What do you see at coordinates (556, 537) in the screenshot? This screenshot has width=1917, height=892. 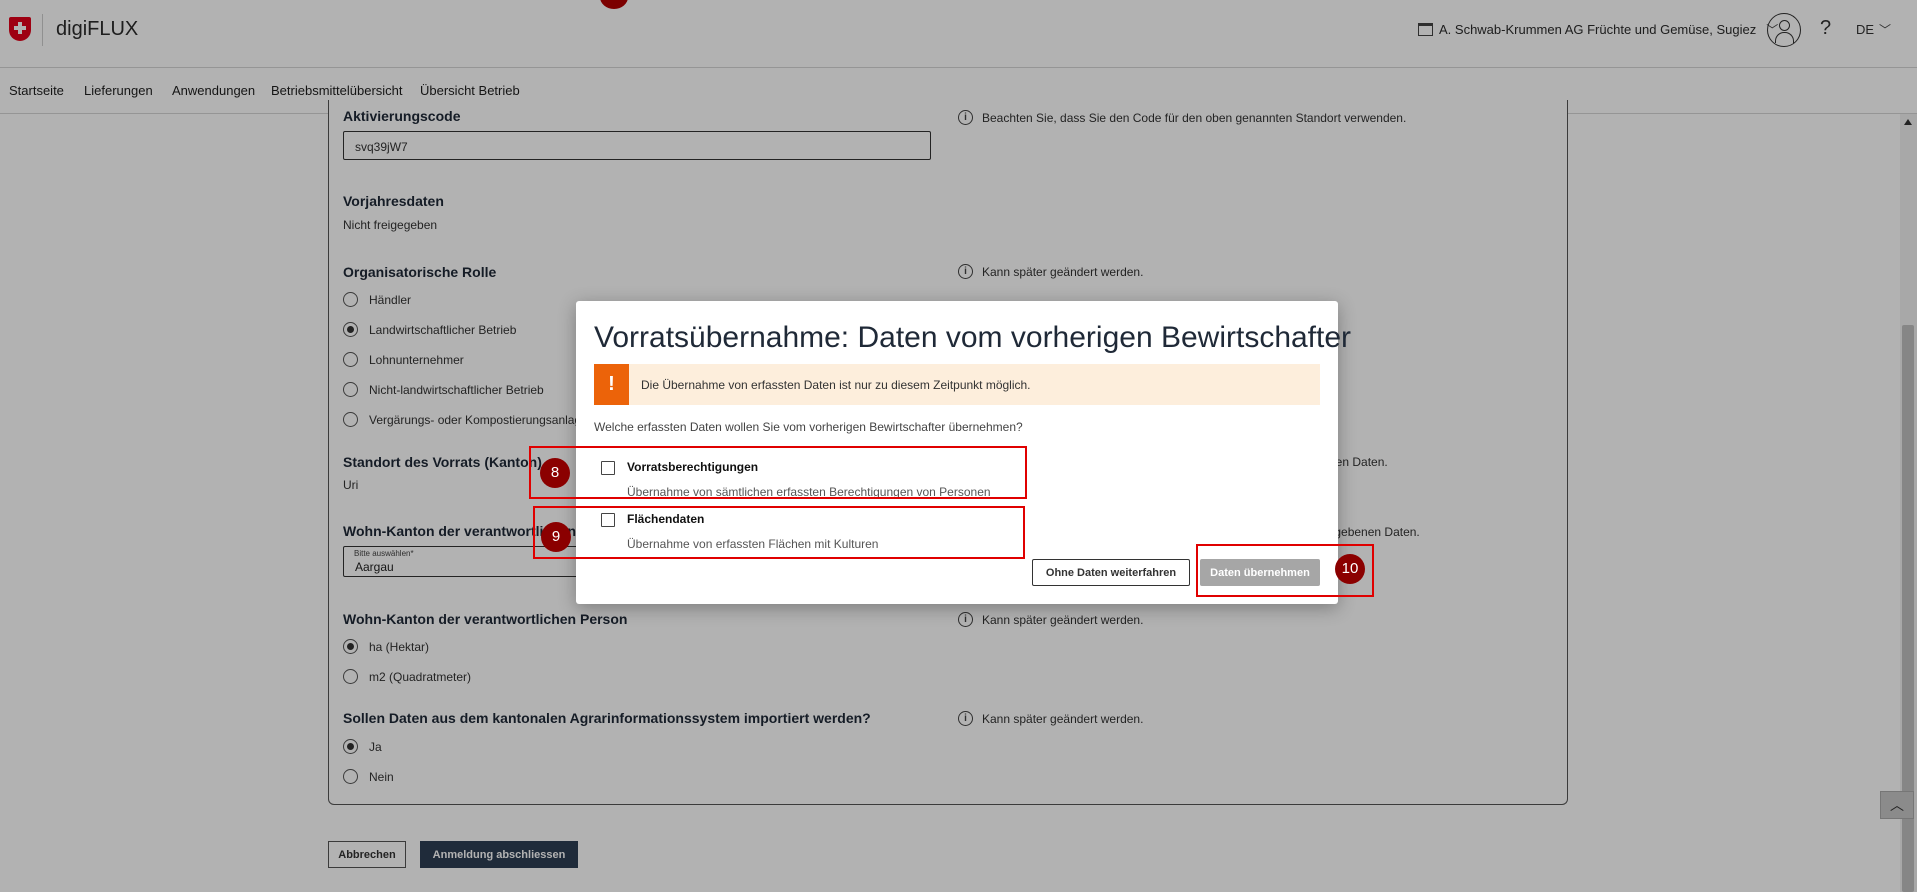 I see `annotation-marker-9: 9` at bounding box center [556, 537].